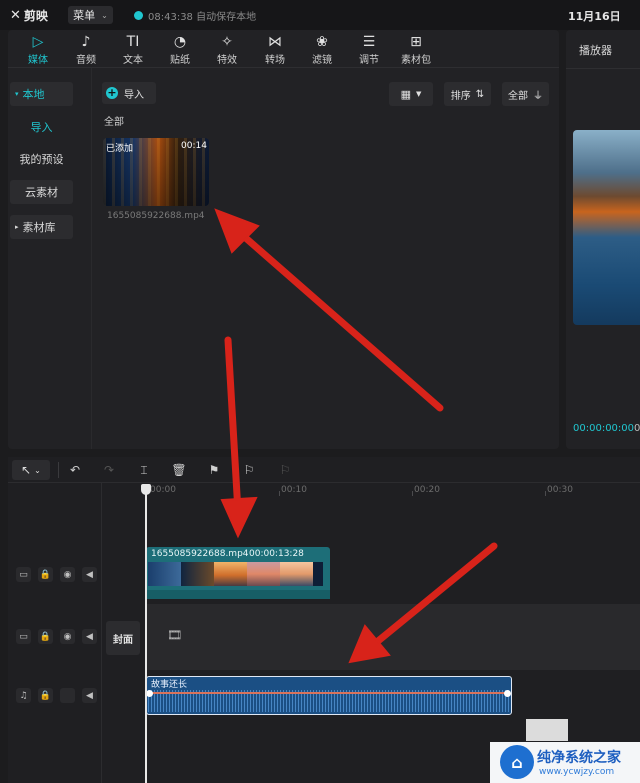 This screenshot has height=783, width=640. Describe the element at coordinates (336, 317) in the screenshot. I see `arrow-to-thumbnail` at that location.